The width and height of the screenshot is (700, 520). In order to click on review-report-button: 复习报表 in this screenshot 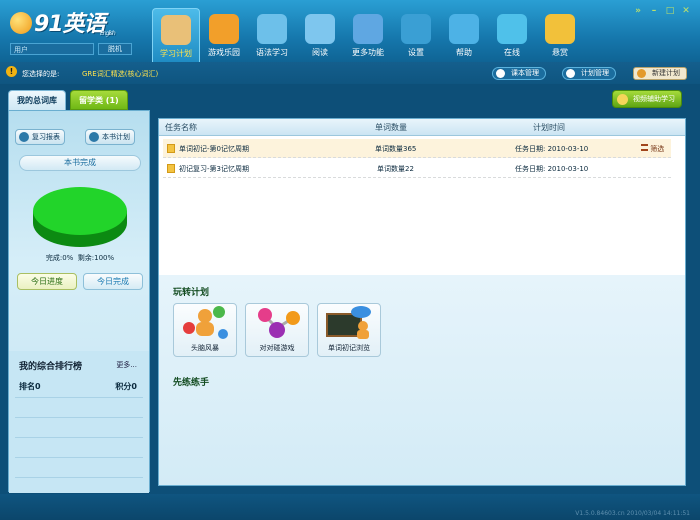, I will do `click(40, 137)`.